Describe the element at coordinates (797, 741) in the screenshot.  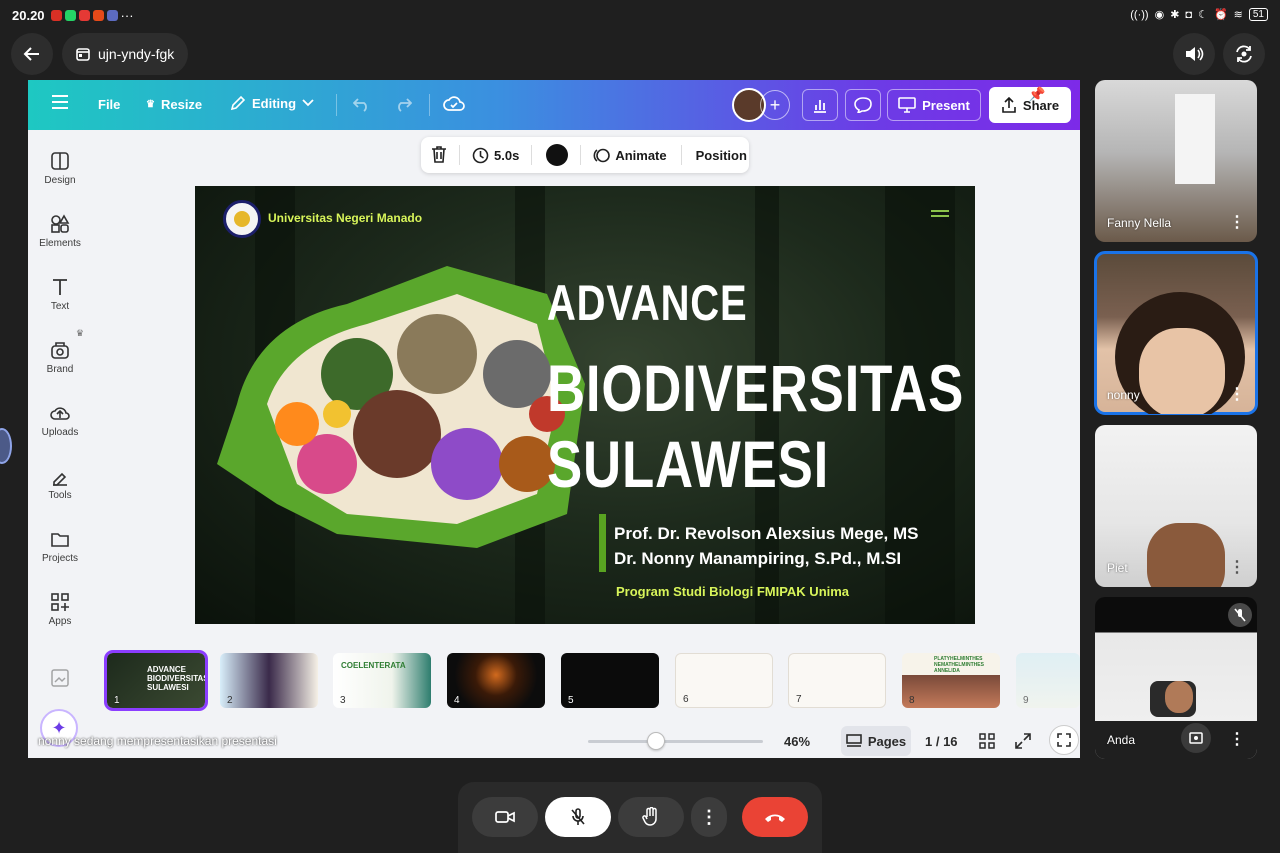
I see `zoom-percent: 46%` at that location.